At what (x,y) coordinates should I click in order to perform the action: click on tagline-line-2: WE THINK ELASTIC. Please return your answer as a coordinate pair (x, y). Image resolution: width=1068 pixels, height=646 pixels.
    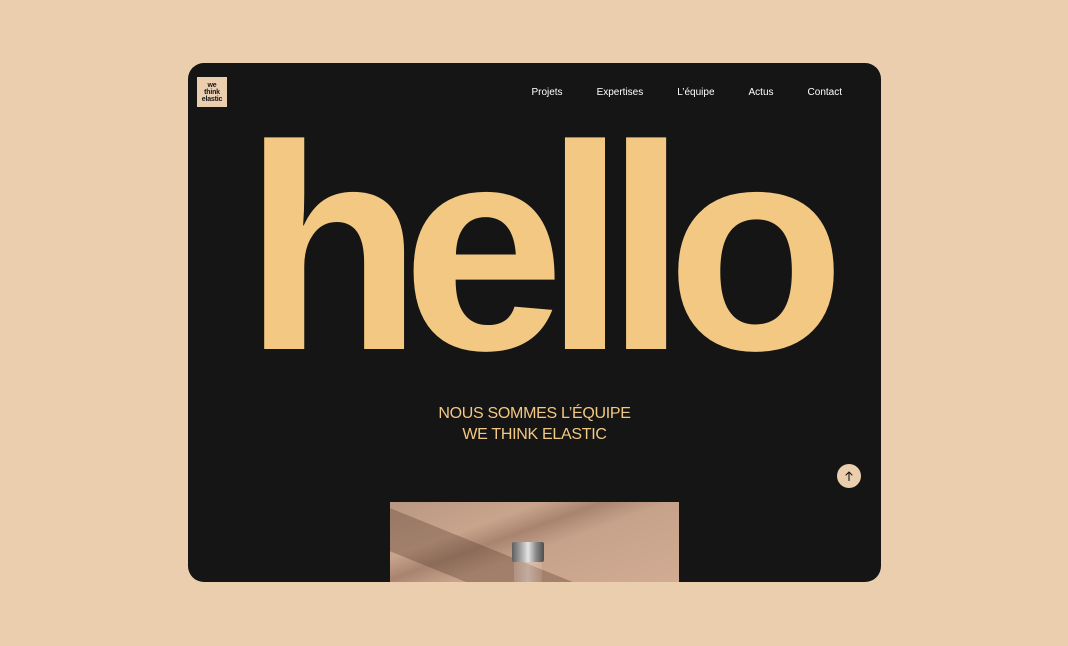
    Looking at the image, I should click on (534, 434).